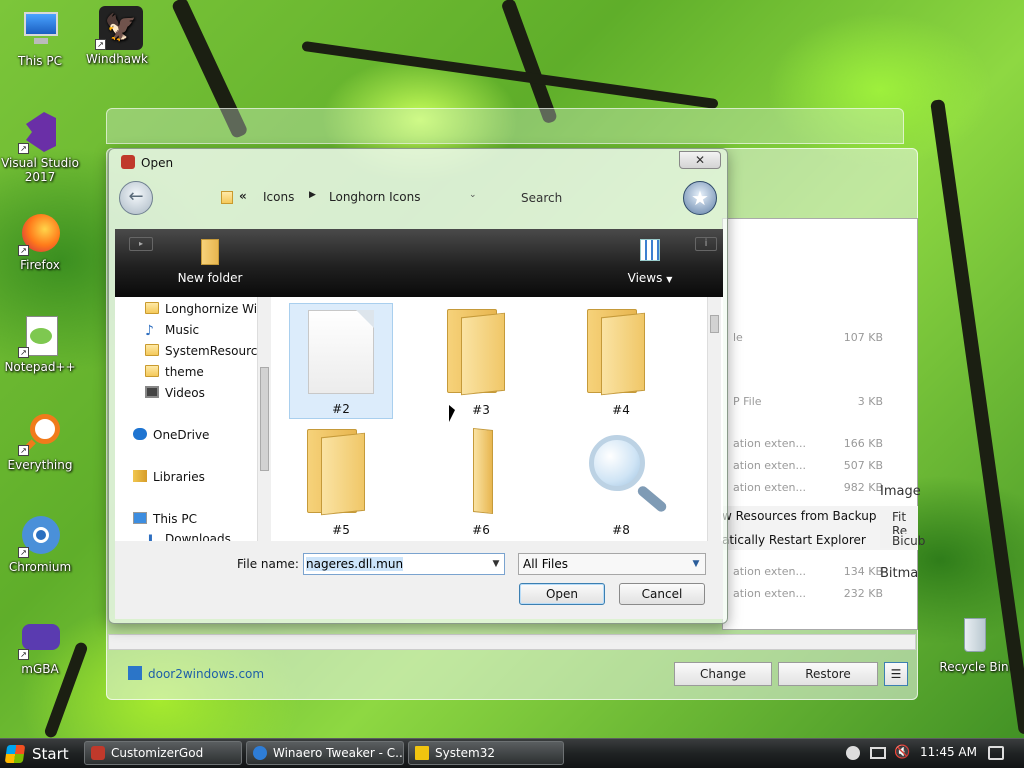 The height and width of the screenshot is (768, 1024). Describe the element at coordinates (196, 673) in the screenshot. I see `door2windows-link: door2windows.com` at that location.